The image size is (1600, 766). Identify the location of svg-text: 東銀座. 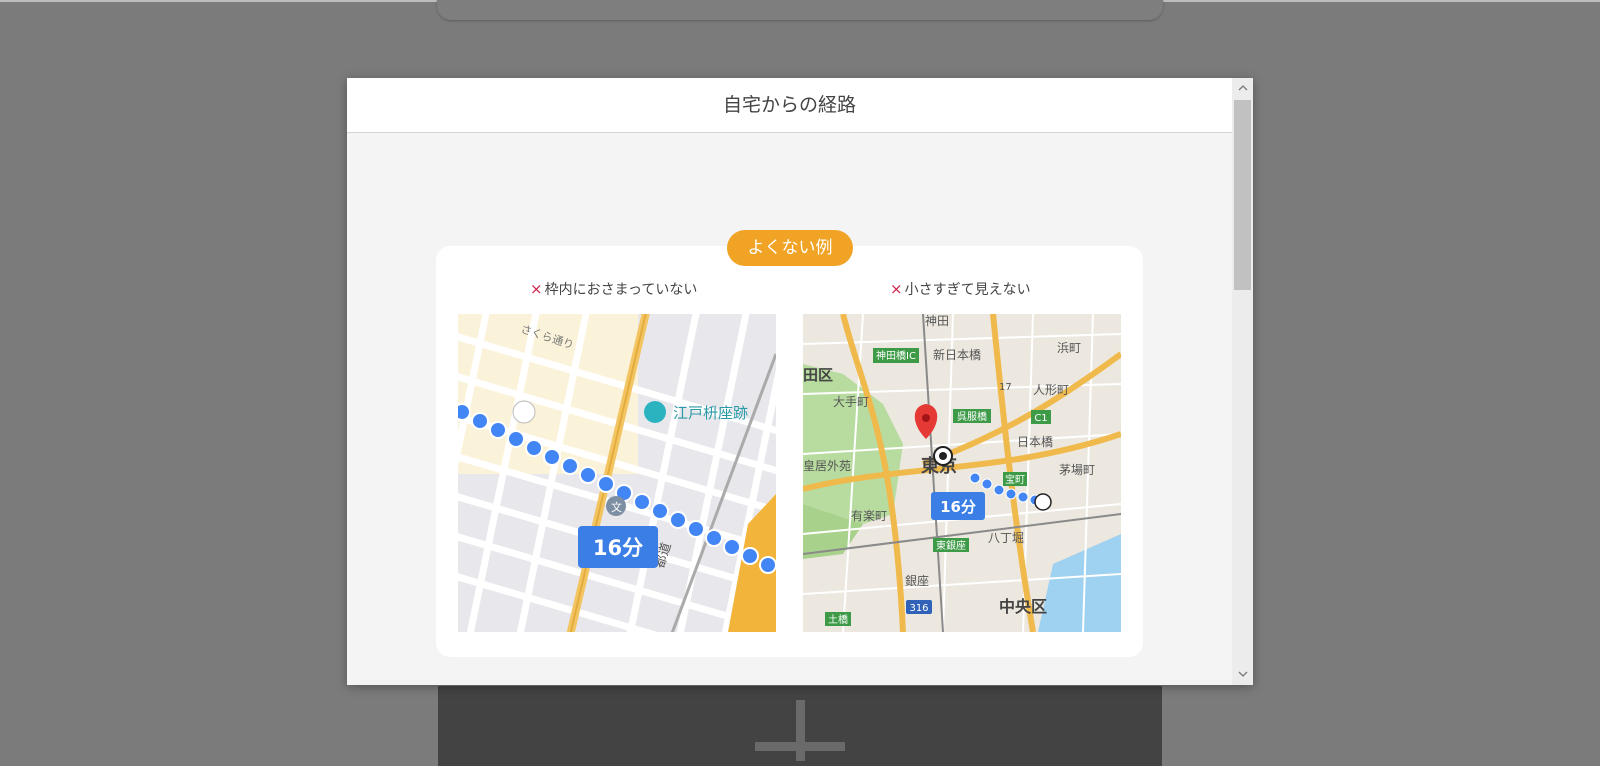
(951, 545).